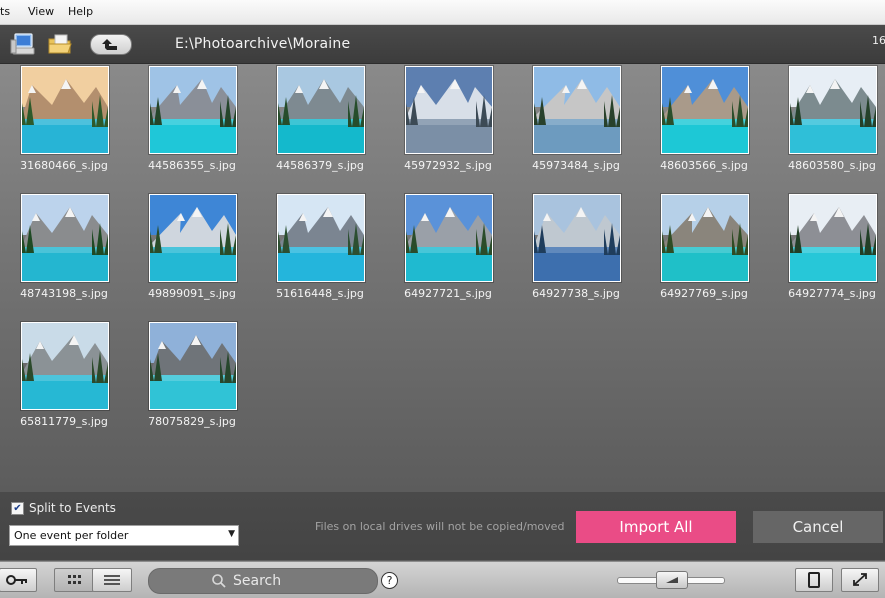  I want to click on photo-filename: 45973484_s.jpg, so click(576, 165).